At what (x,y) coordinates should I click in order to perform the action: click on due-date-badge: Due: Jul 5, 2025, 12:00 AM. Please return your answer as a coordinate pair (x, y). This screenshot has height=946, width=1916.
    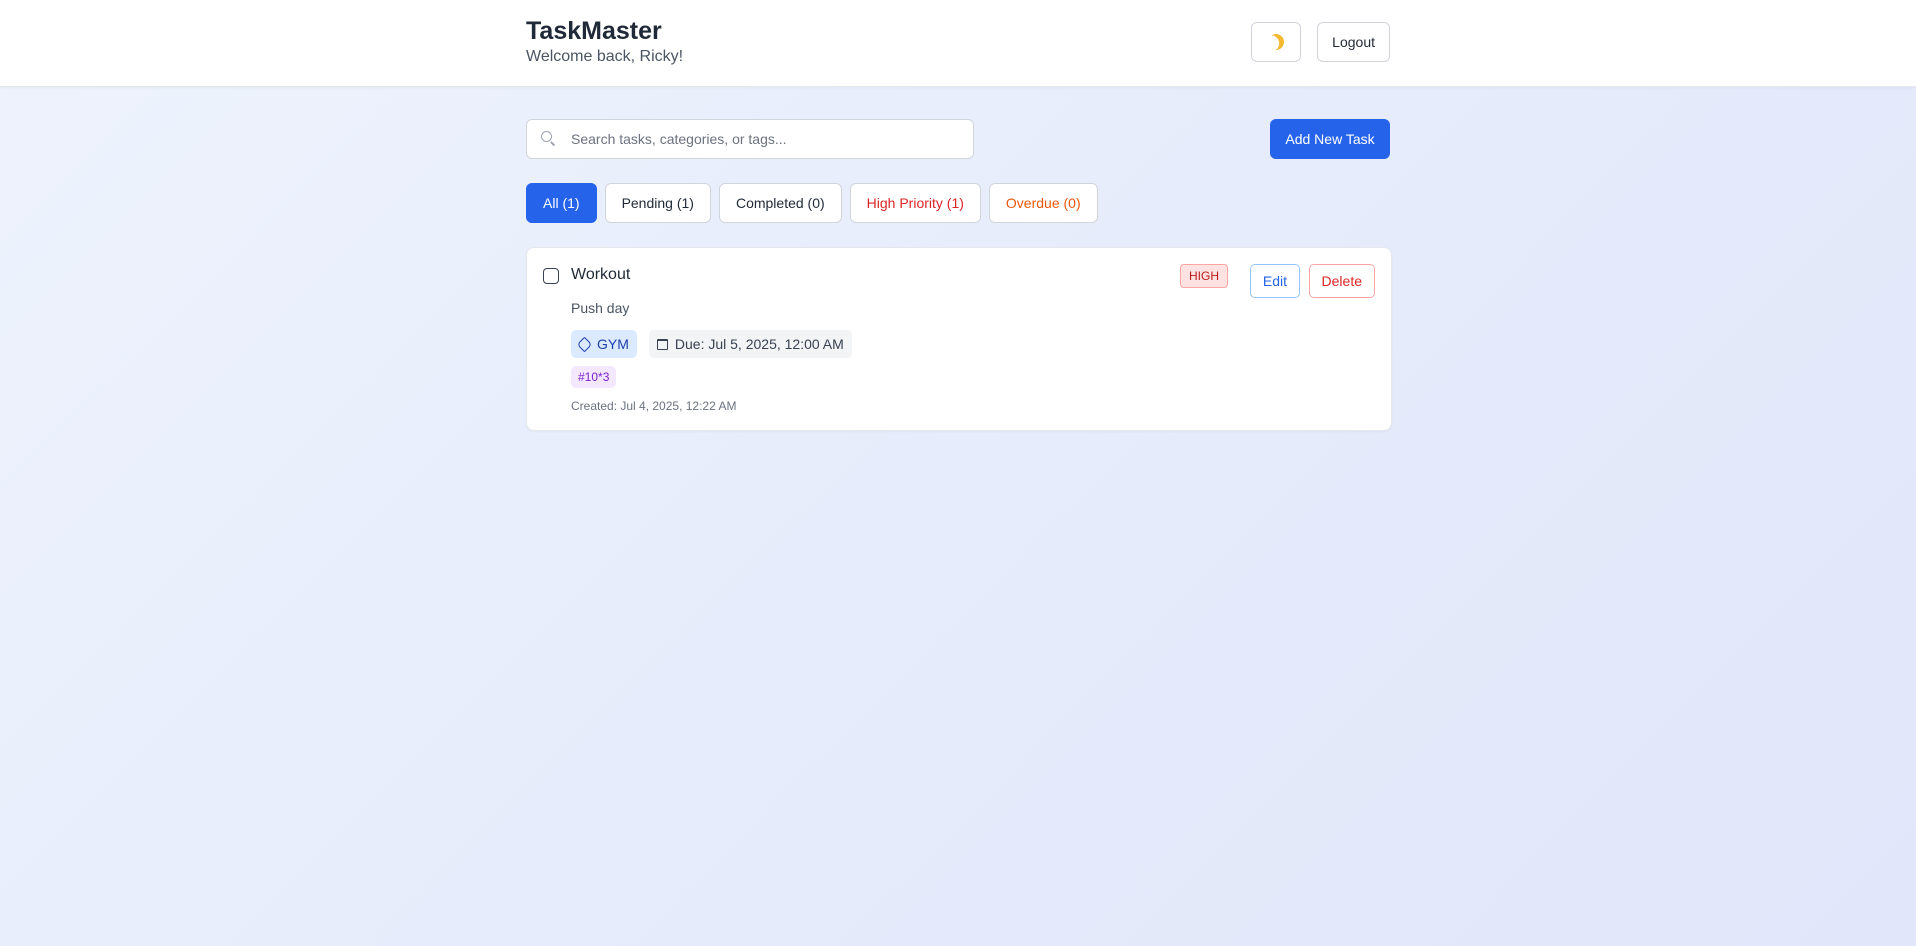
    Looking at the image, I should click on (750, 344).